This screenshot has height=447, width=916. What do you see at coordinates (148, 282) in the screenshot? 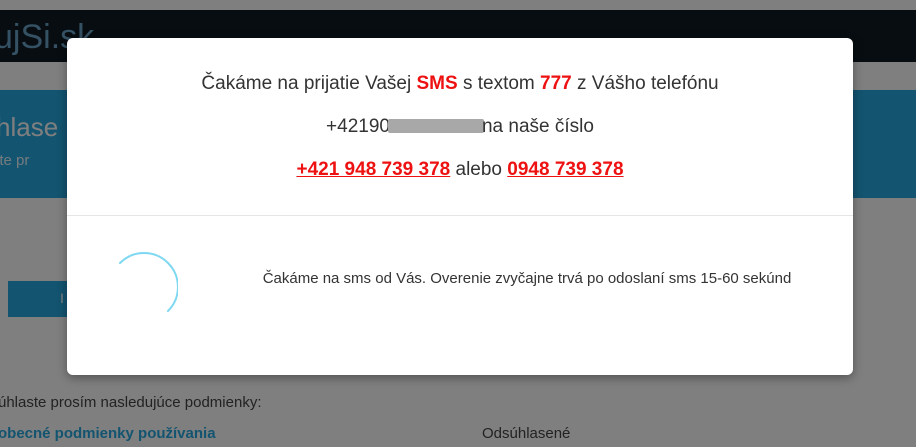
I see `loading-spinner-icon` at bounding box center [148, 282].